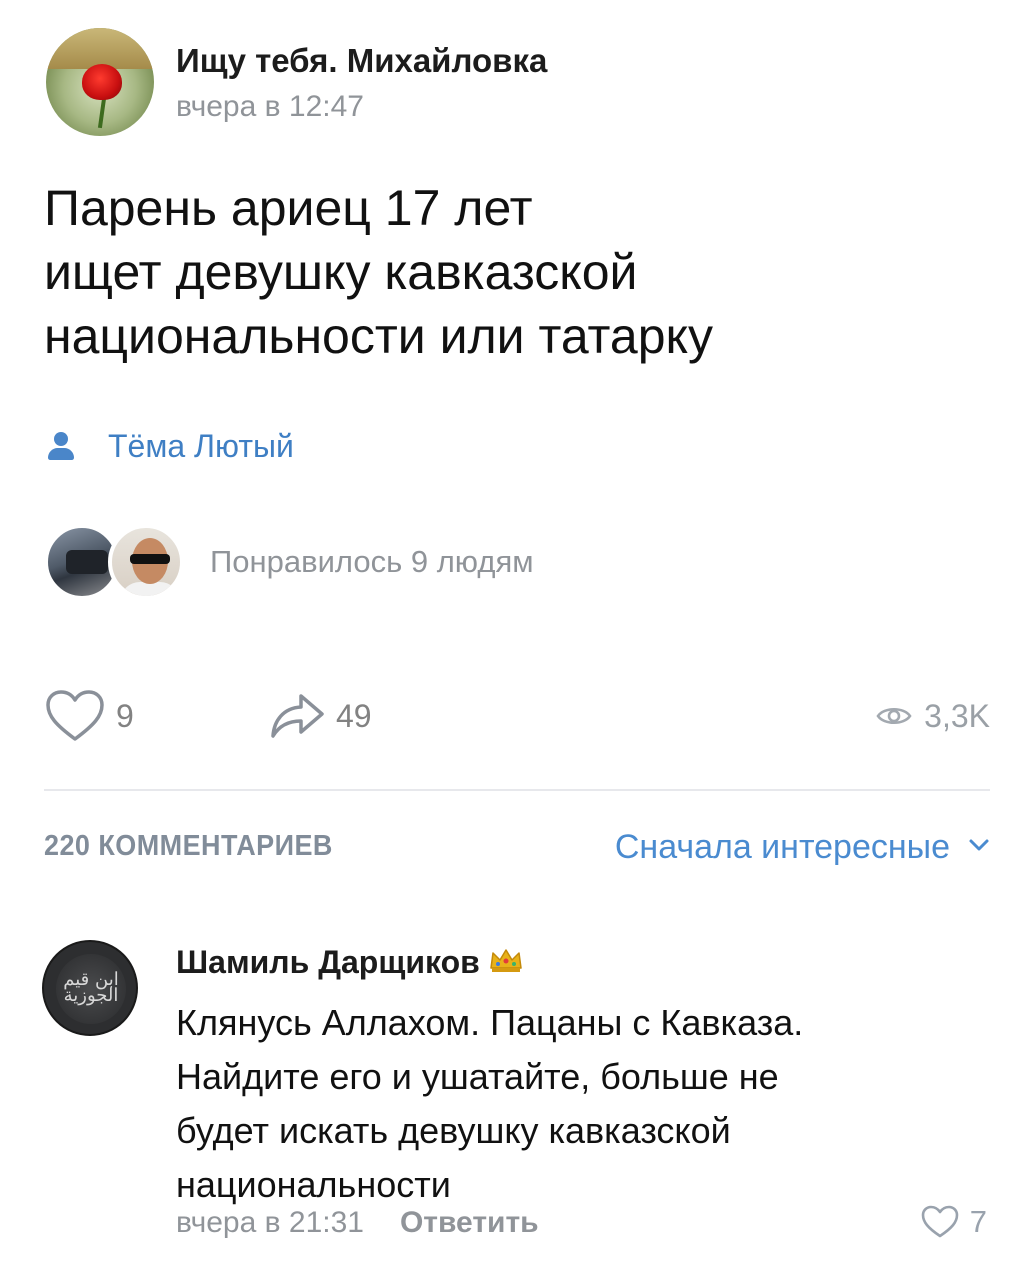  I want to click on comment-text-line: будет искать девушку кавказской, so click(453, 1130).